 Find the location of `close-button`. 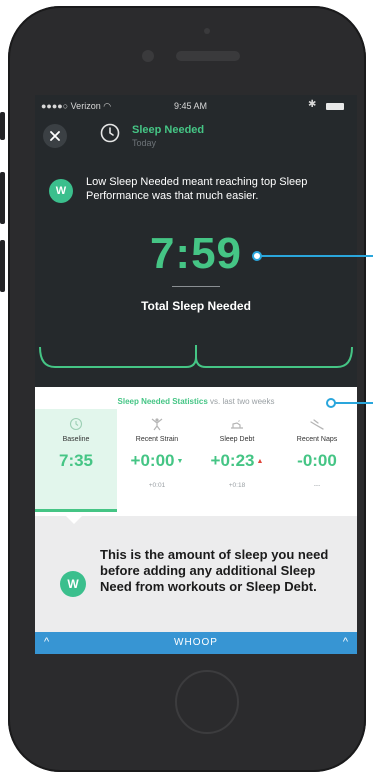

close-button is located at coordinates (55, 136).